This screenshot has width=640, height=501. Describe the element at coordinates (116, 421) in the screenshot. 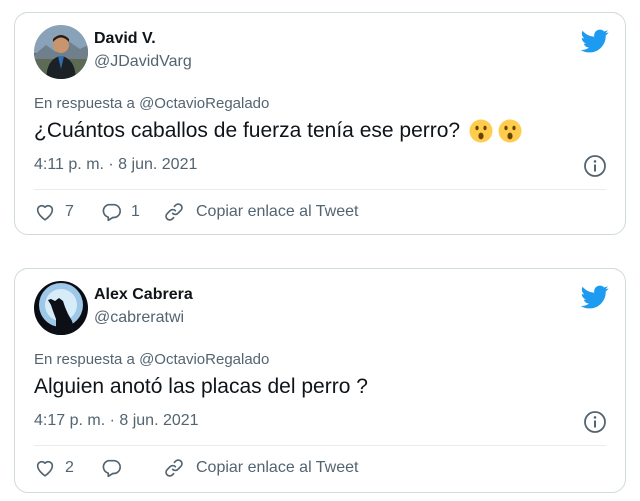

I see `timestamp: 4:17 p. m. · 8 jun. 2021` at that location.